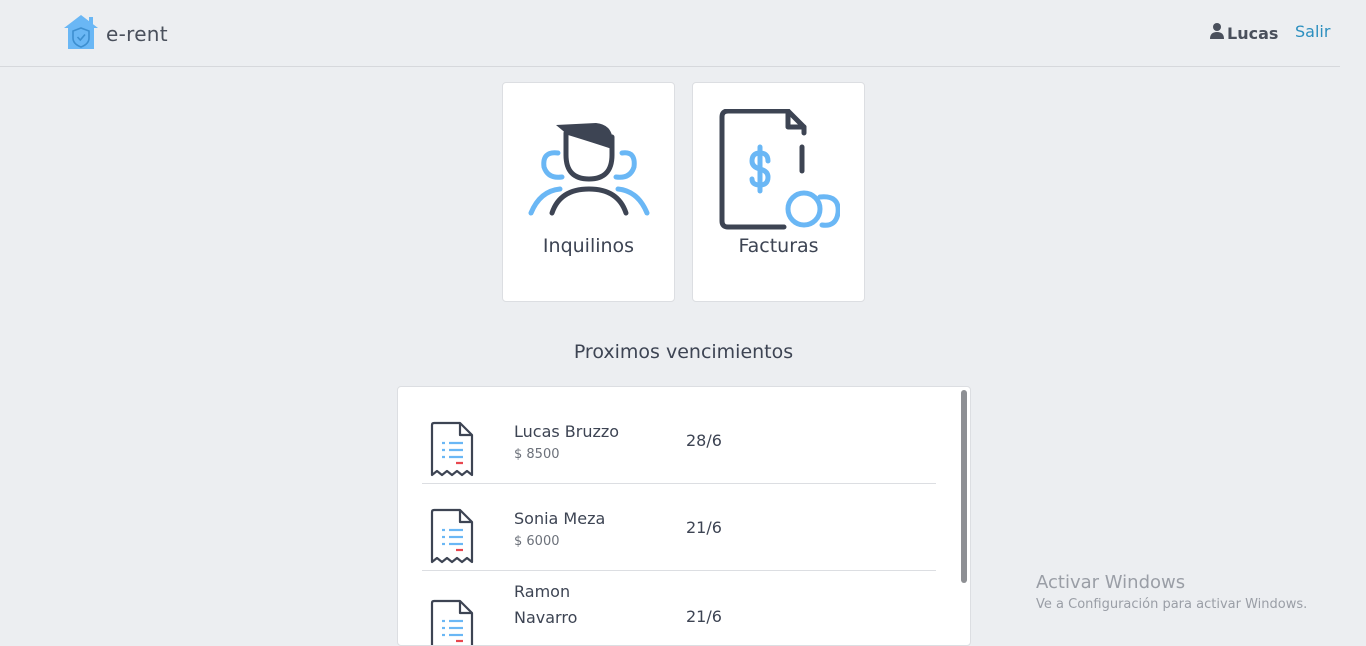 The width and height of the screenshot is (1366, 646). What do you see at coordinates (679, 440) in the screenshot?
I see `list-item: Lucas Bruzzo $ 8500 28/6` at bounding box center [679, 440].